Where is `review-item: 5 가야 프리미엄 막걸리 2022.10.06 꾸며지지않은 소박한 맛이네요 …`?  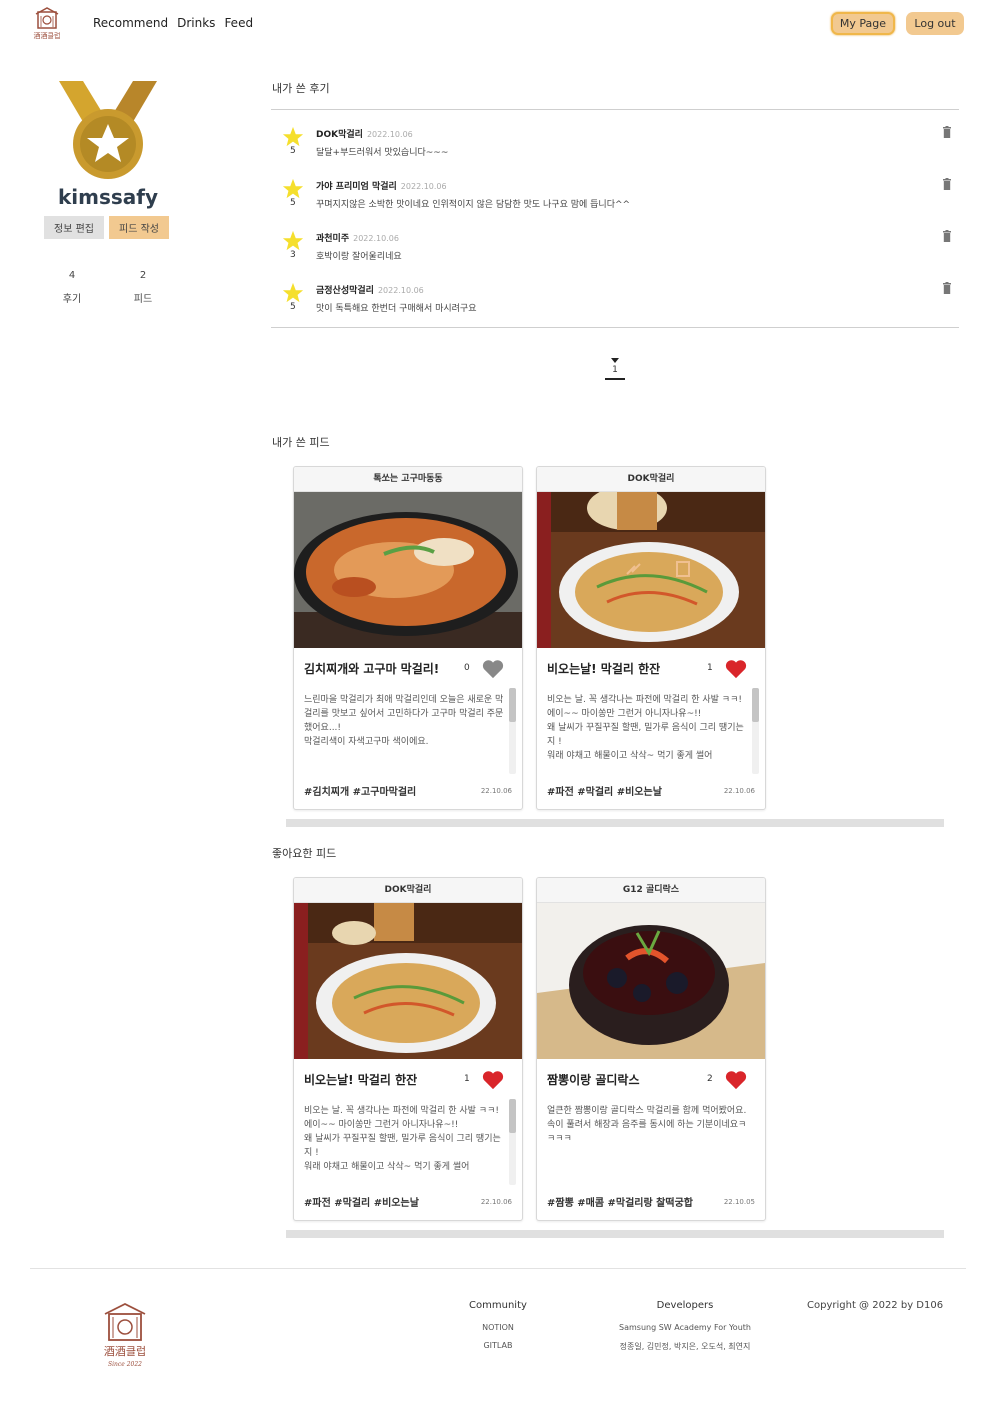 review-item: 5 가야 프리미엄 막걸리 2022.10.06 꾸며지지않은 소박한 맛이네요 … is located at coordinates (617, 200).